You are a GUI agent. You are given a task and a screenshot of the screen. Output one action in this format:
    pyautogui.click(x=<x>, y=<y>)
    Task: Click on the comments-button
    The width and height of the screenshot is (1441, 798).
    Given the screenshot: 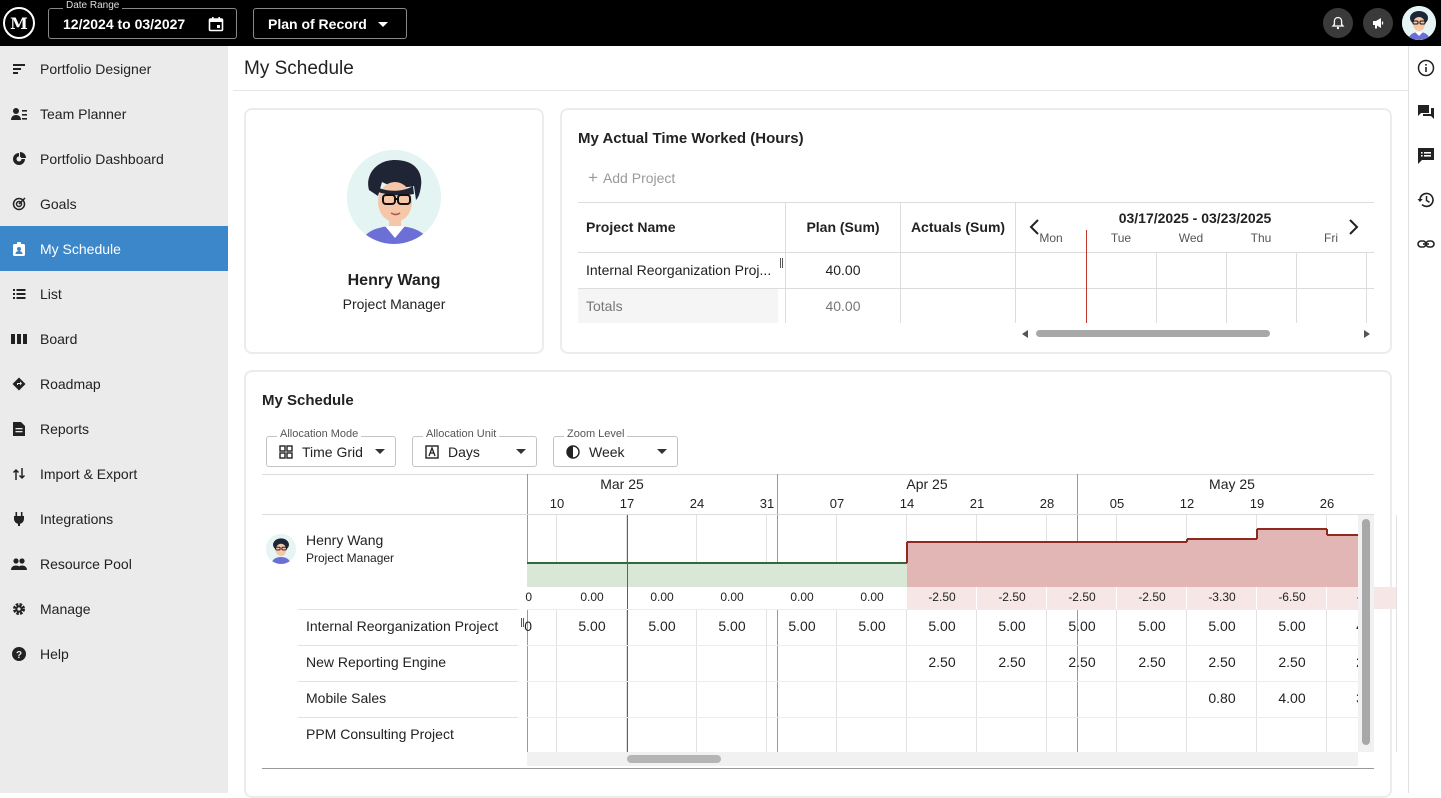 What is the action you would take?
    pyautogui.click(x=1426, y=112)
    